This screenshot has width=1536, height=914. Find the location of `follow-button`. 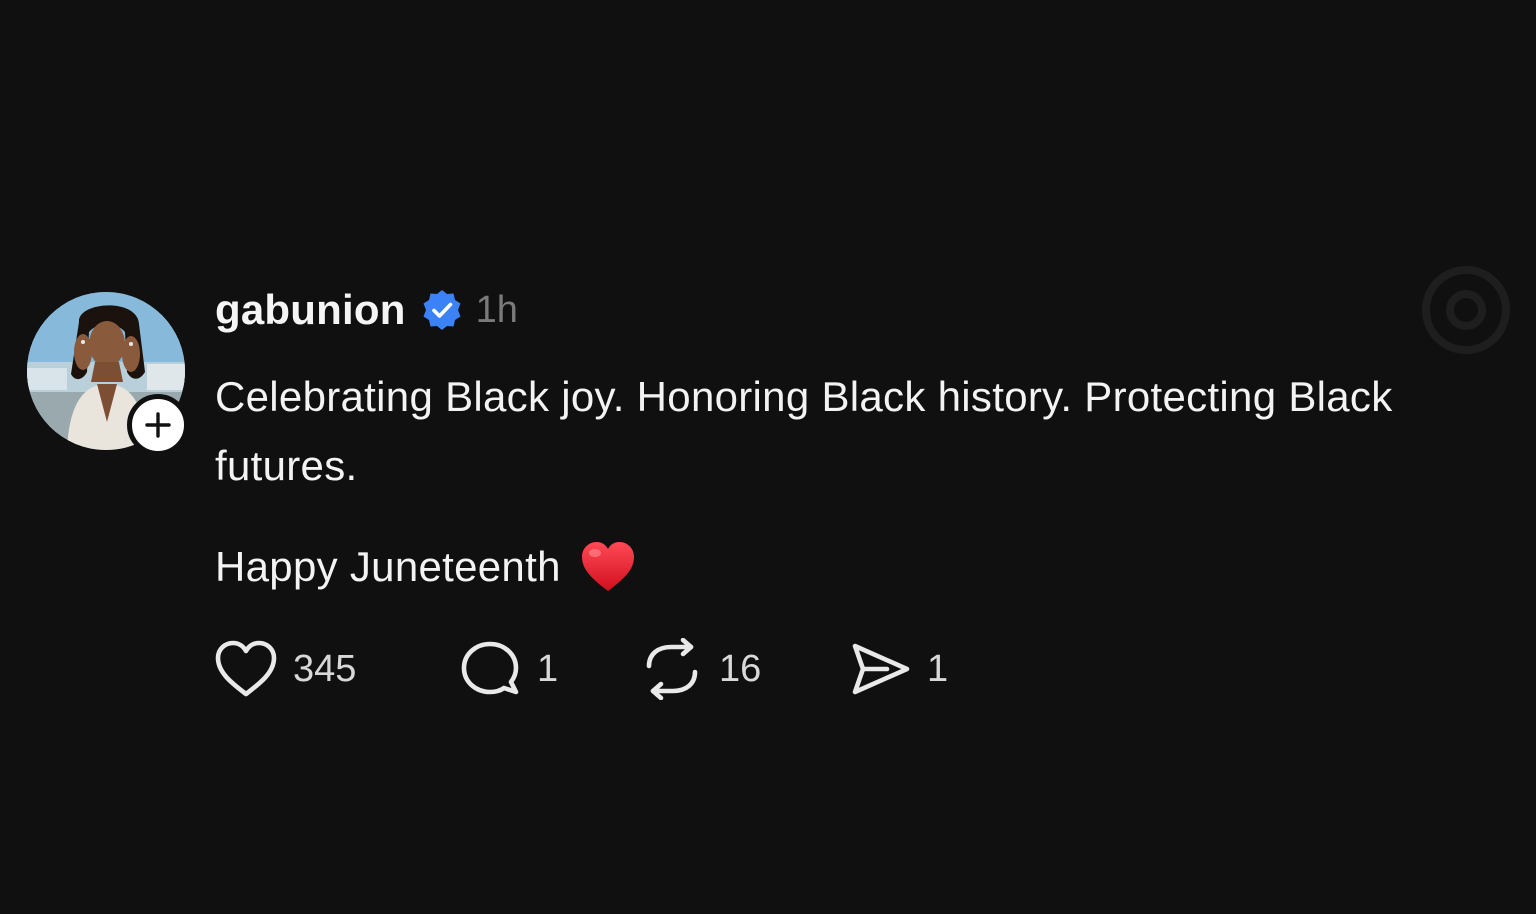

follow-button is located at coordinates (158, 425).